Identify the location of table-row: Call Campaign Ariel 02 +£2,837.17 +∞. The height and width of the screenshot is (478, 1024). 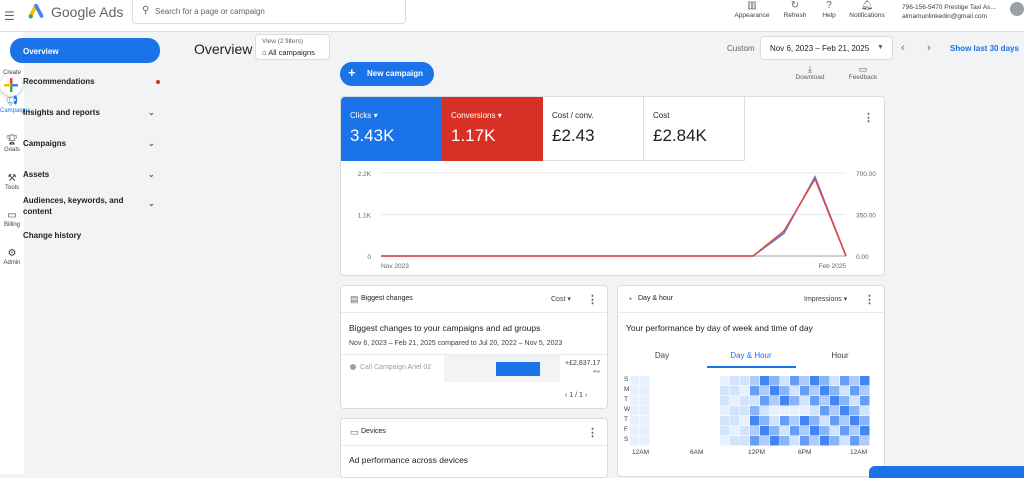
(474, 368).